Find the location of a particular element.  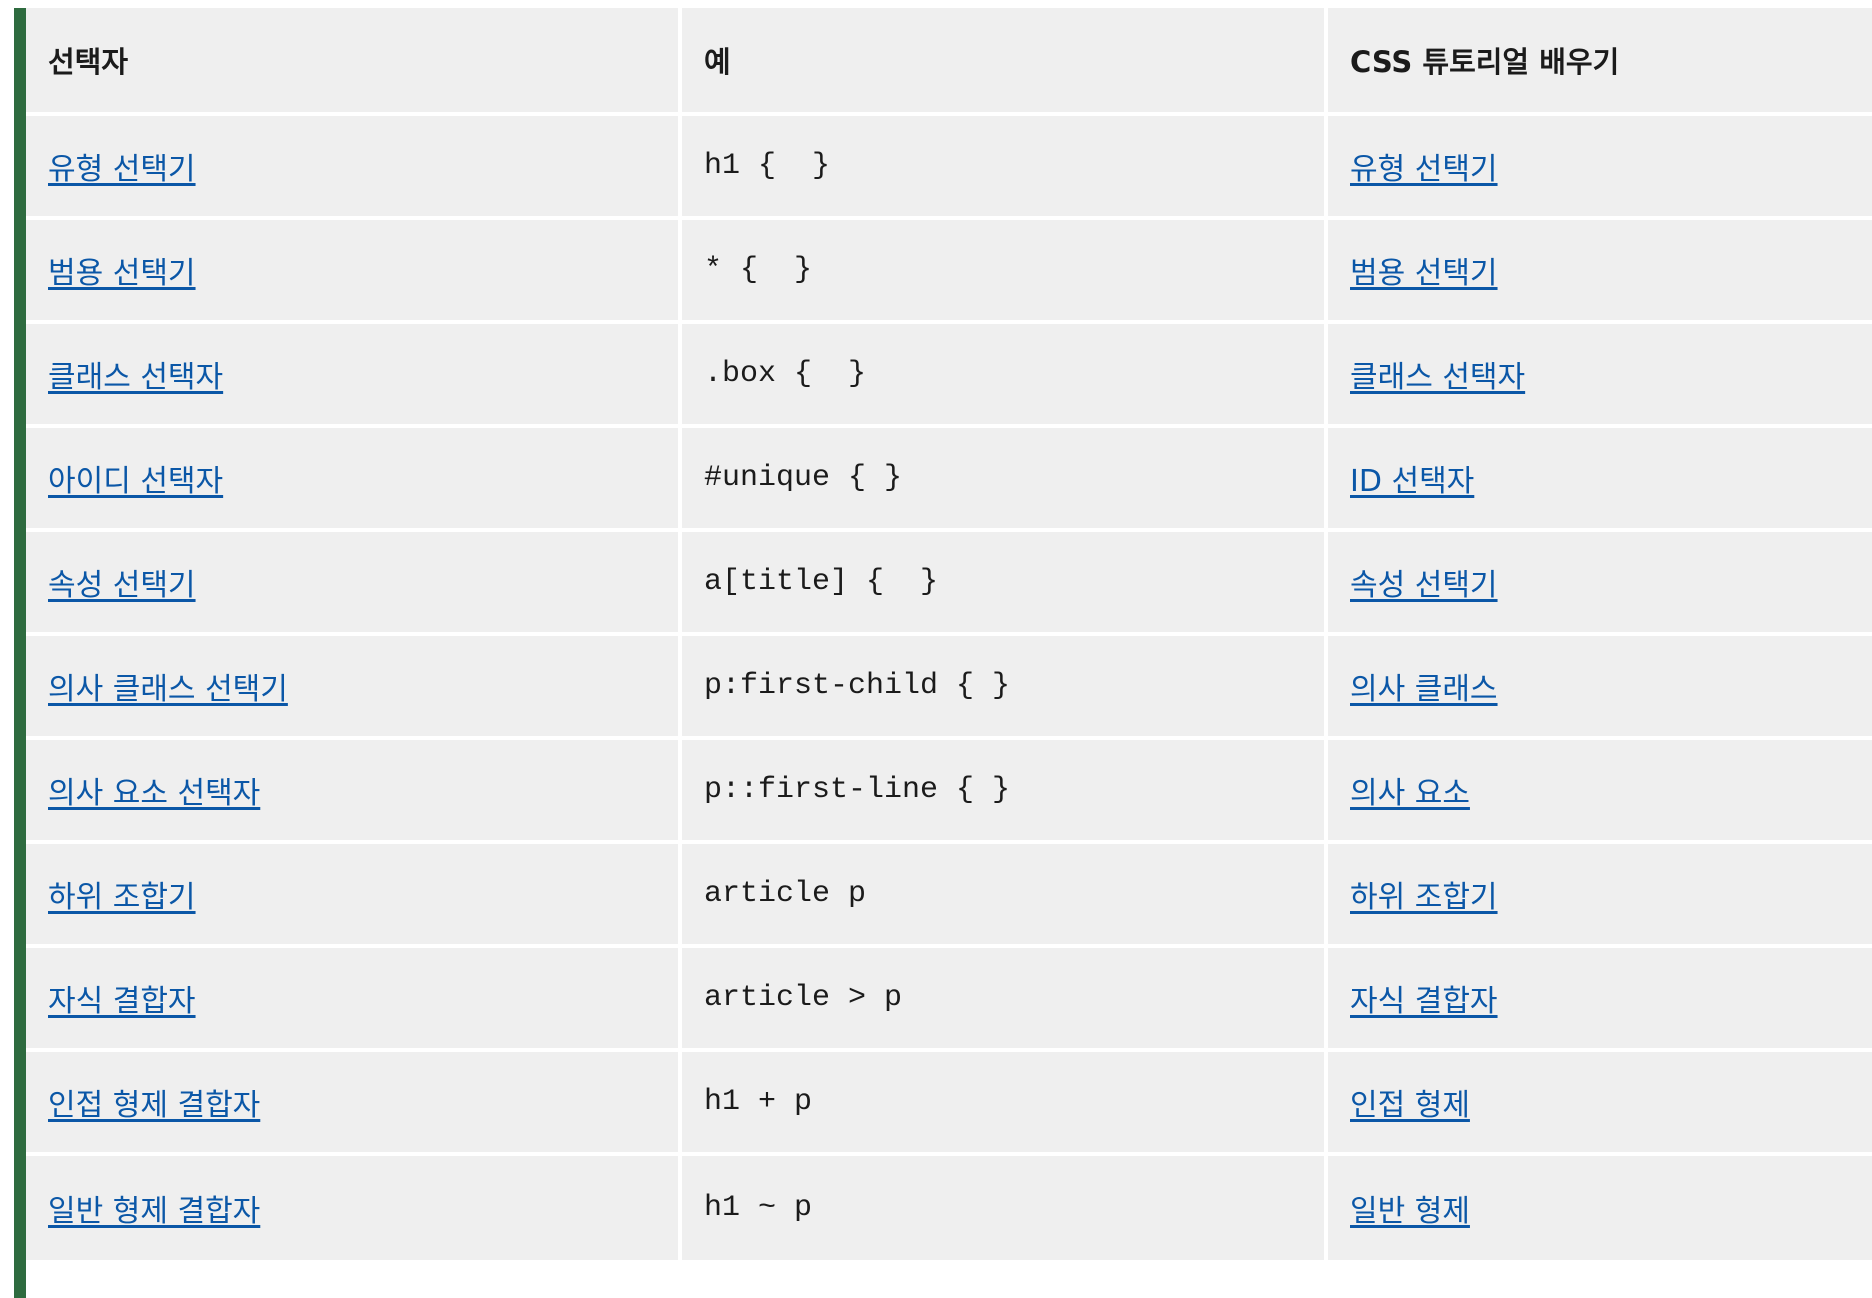

example-code: h1 ~ p is located at coordinates (758, 1208).